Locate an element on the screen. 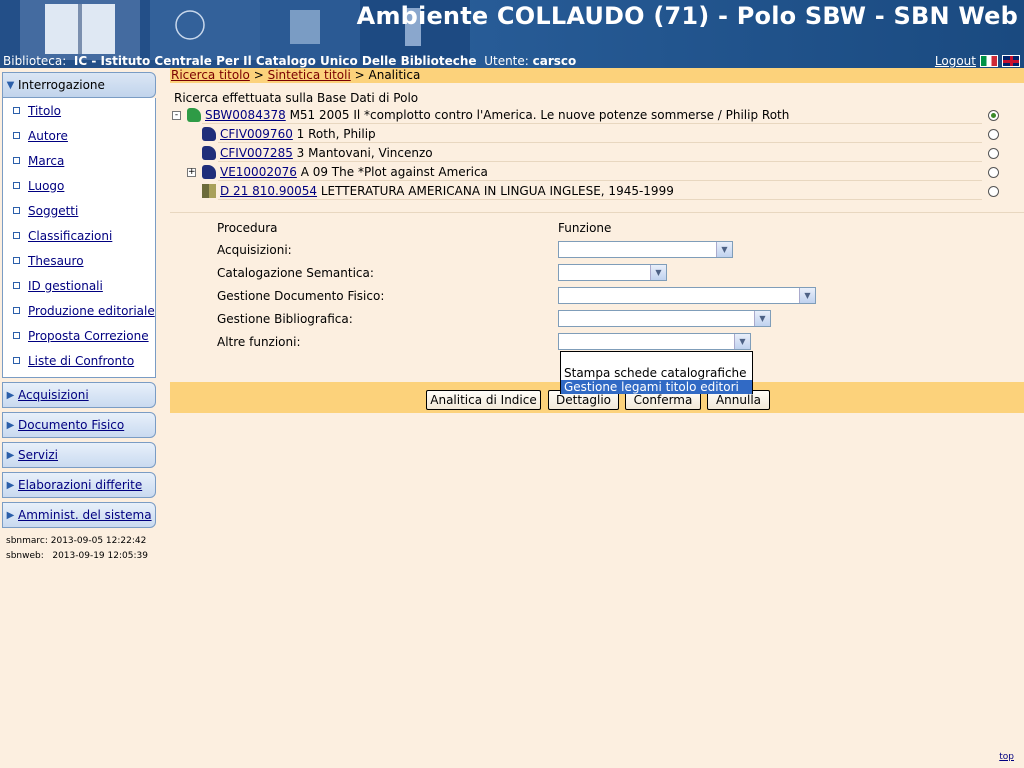 The image size is (1024, 768). italian-flag-icon is located at coordinates (989, 61).